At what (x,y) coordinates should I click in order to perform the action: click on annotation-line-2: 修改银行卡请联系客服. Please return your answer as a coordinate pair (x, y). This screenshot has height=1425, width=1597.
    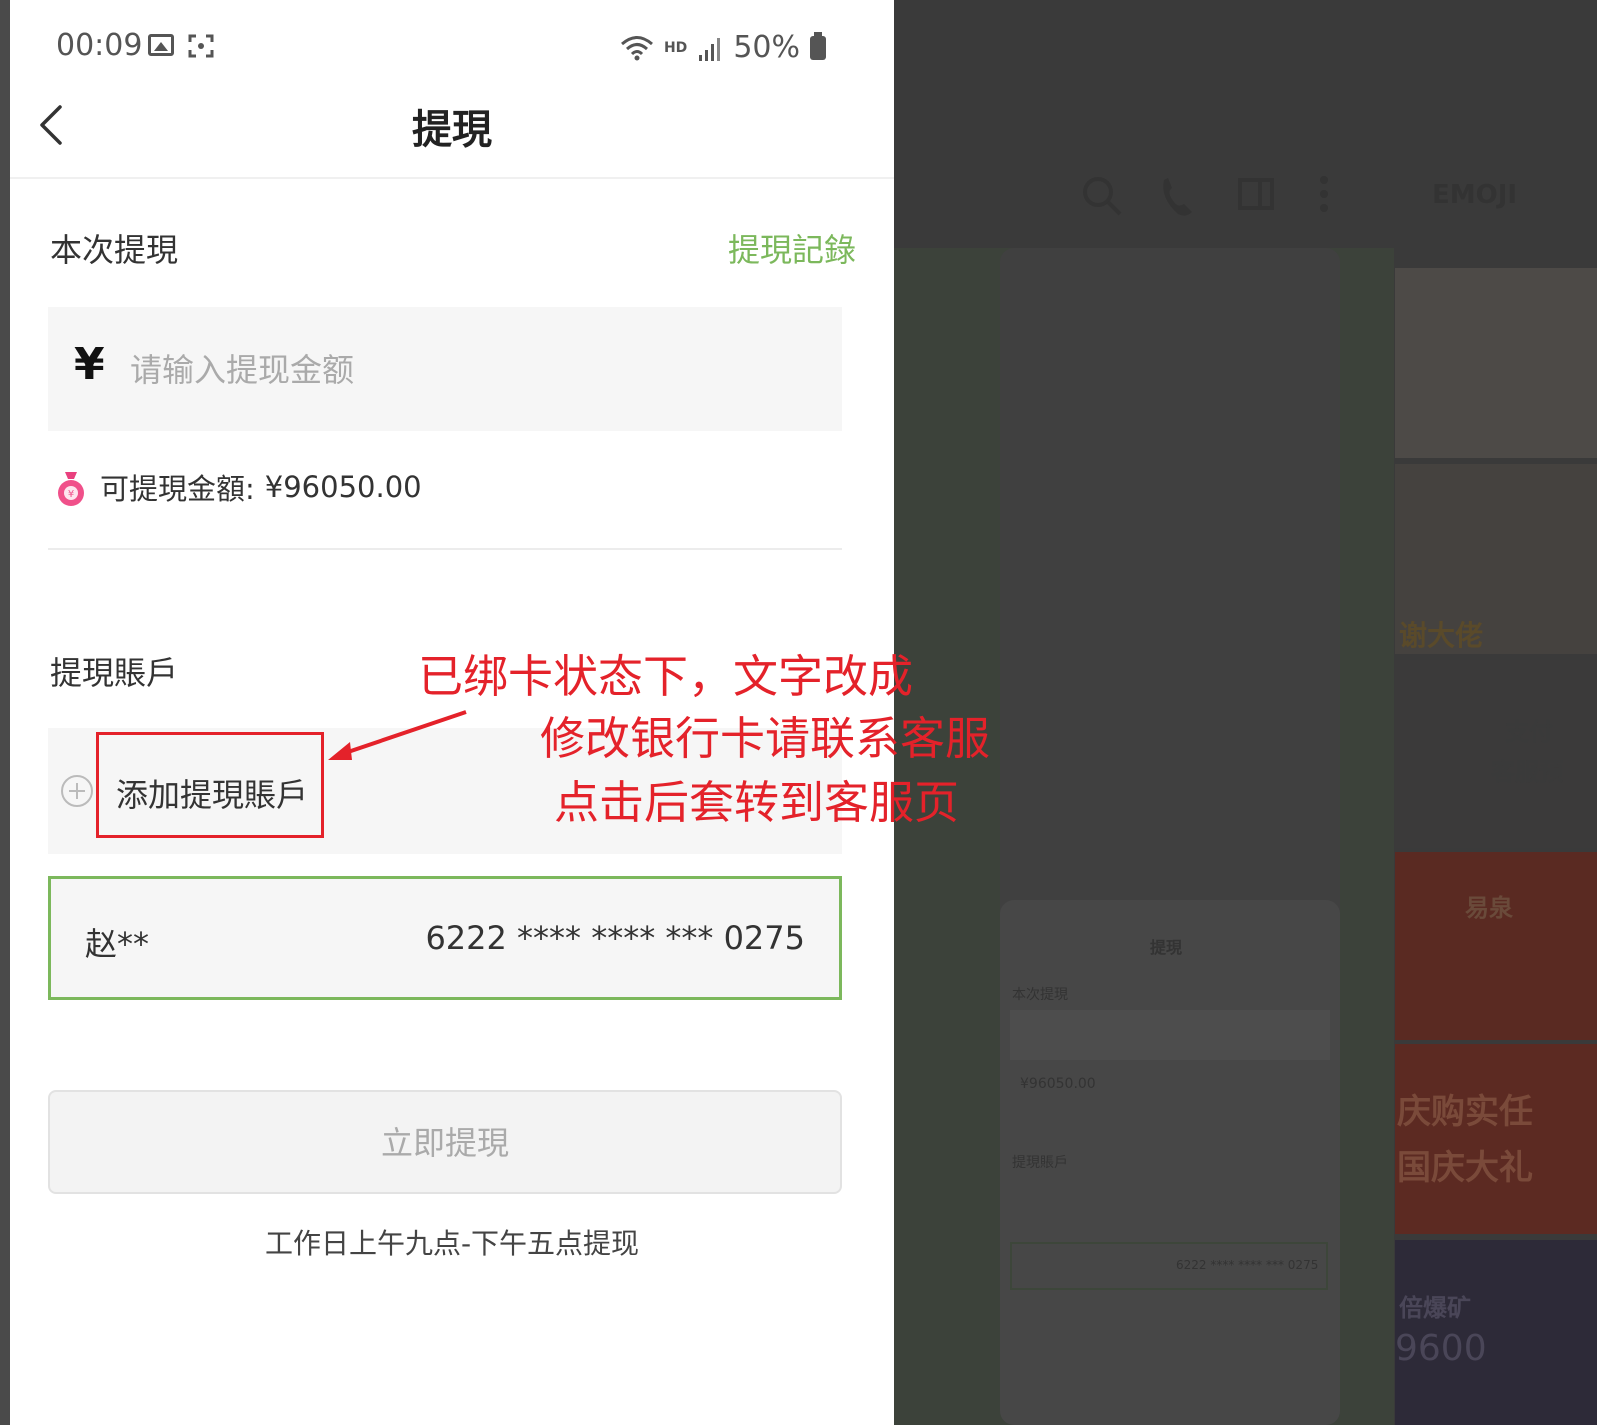
    Looking at the image, I should click on (765, 738).